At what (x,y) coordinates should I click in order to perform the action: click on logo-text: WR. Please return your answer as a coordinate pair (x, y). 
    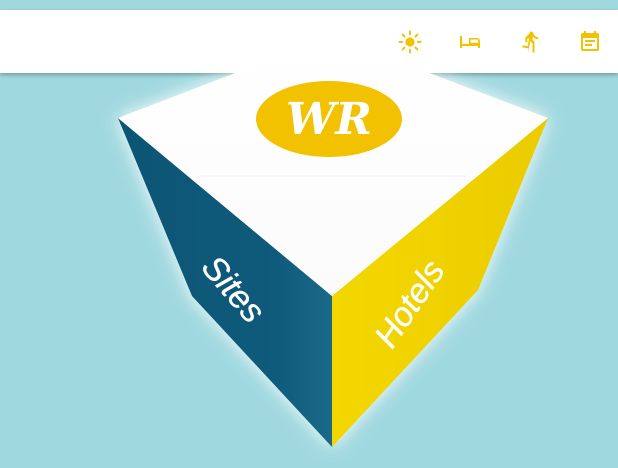
    Looking at the image, I should click on (329, 119).